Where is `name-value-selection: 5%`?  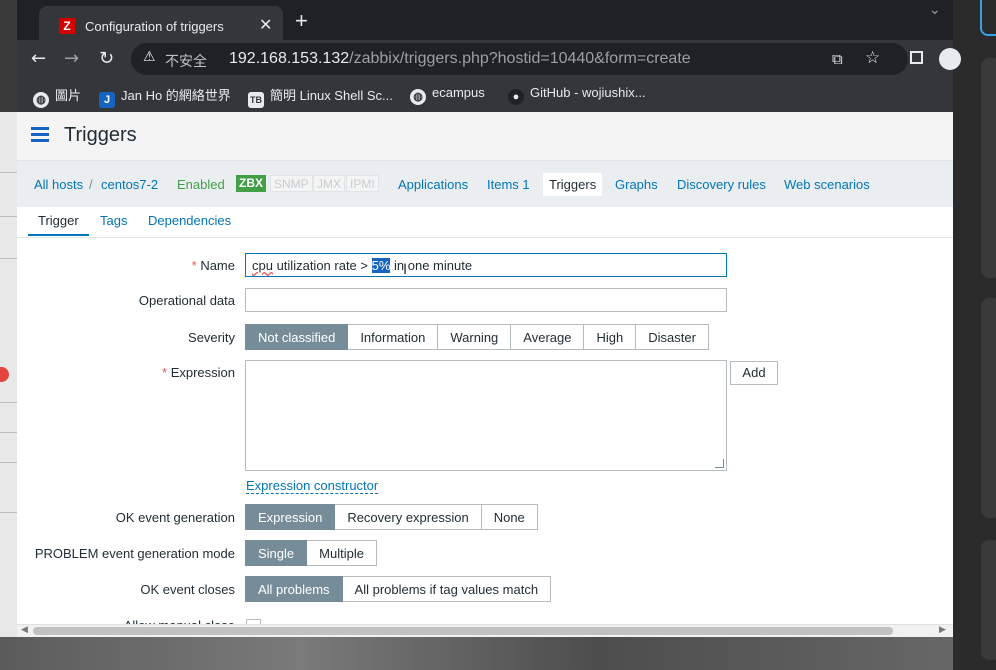 name-value-selection: 5% is located at coordinates (381, 265).